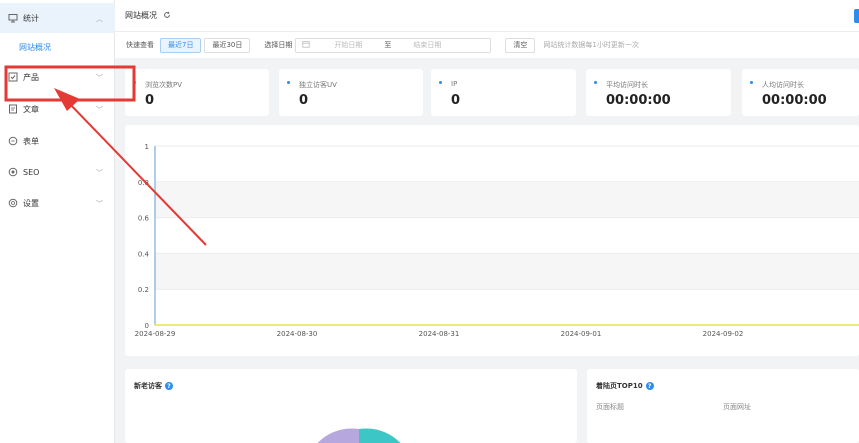 The width and height of the screenshot is (859, 443). I want to click on annotation-overlay, so click(105, 155).